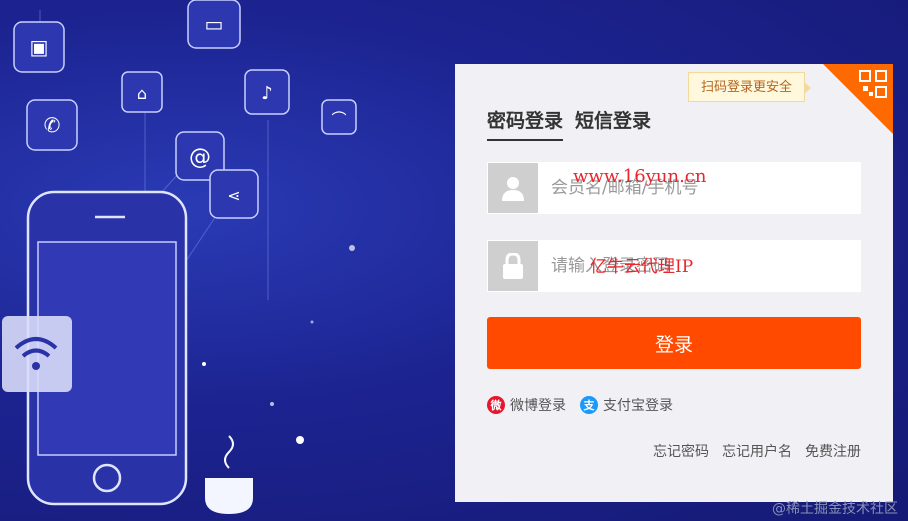 Image resolution: width=908 pixels, height=521 pixels. I want to click on account-links: 忘记密码 忘记用户名 免费注册, so click(757, 451).